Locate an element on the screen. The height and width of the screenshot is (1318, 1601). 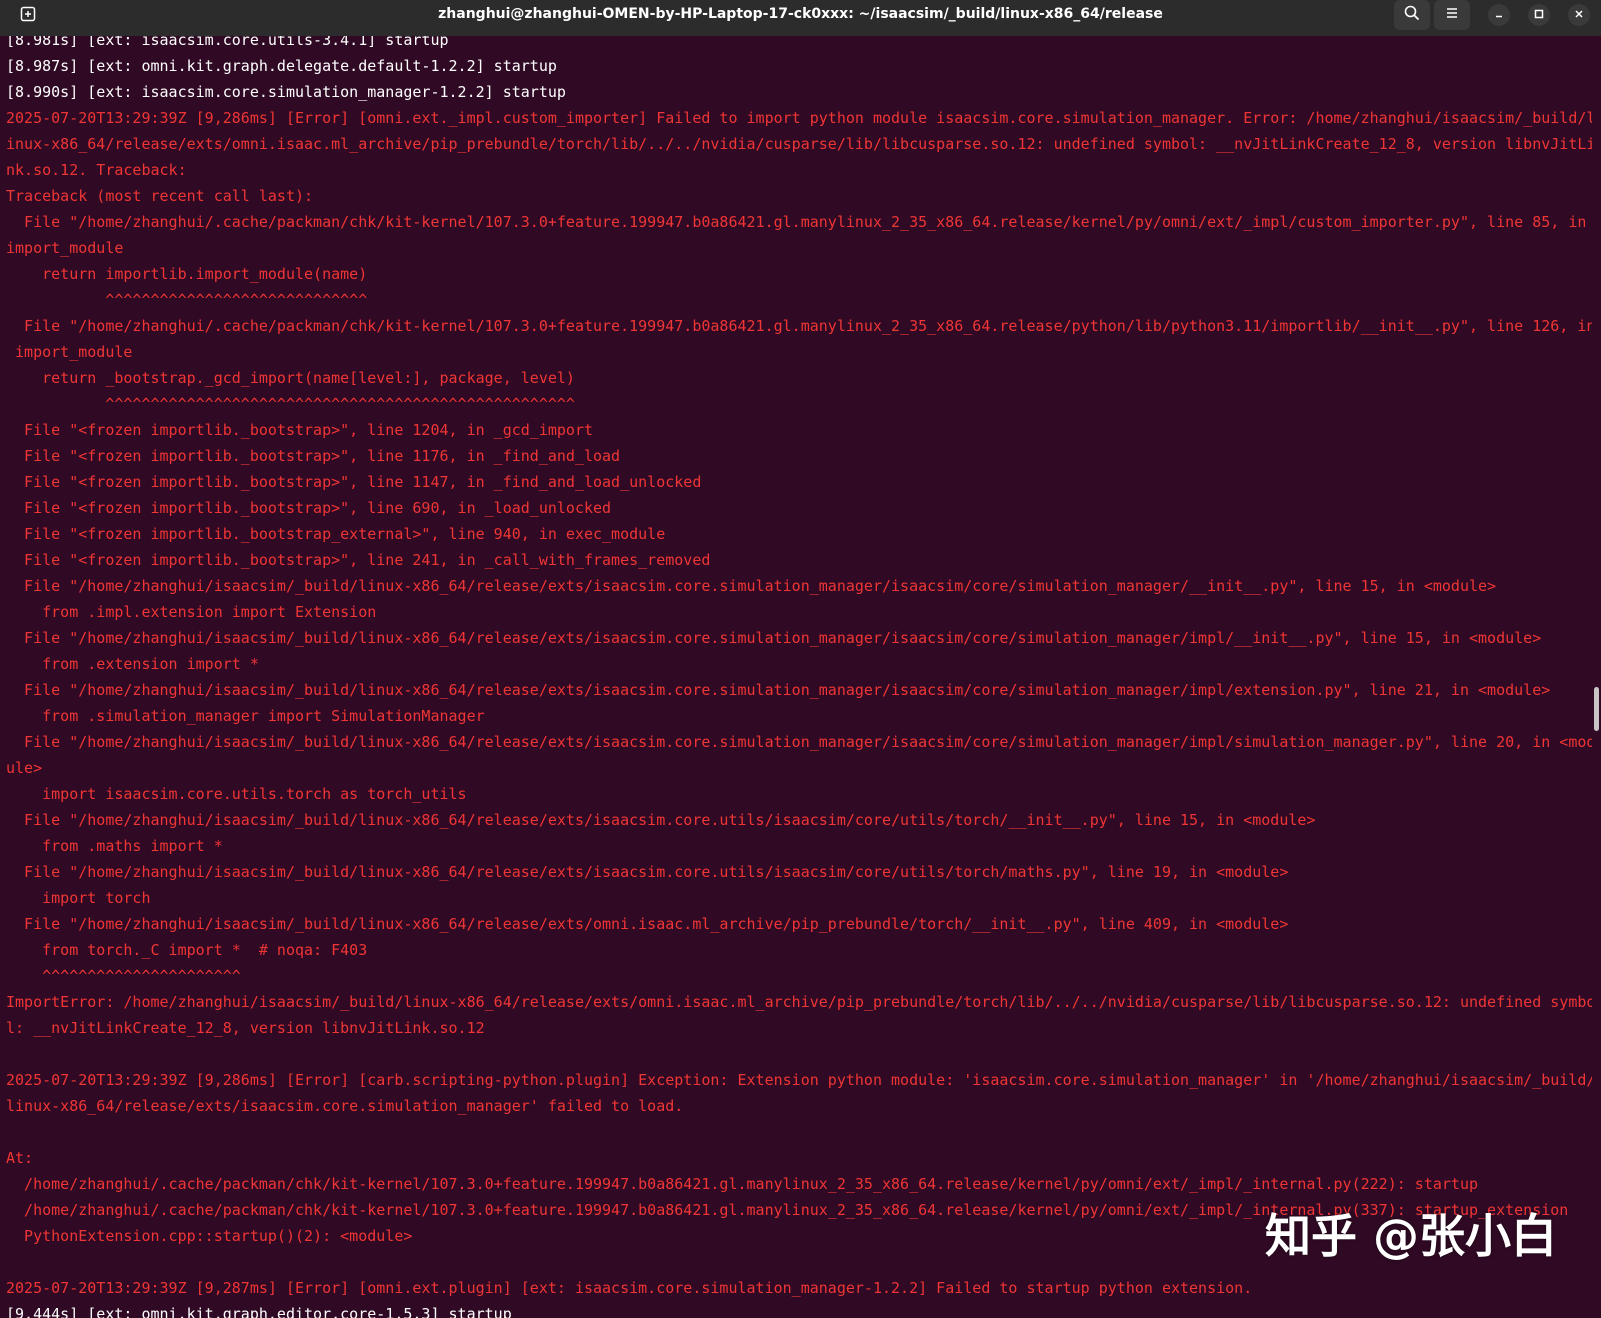
minimize-button is located at coordinates (1499, 15).